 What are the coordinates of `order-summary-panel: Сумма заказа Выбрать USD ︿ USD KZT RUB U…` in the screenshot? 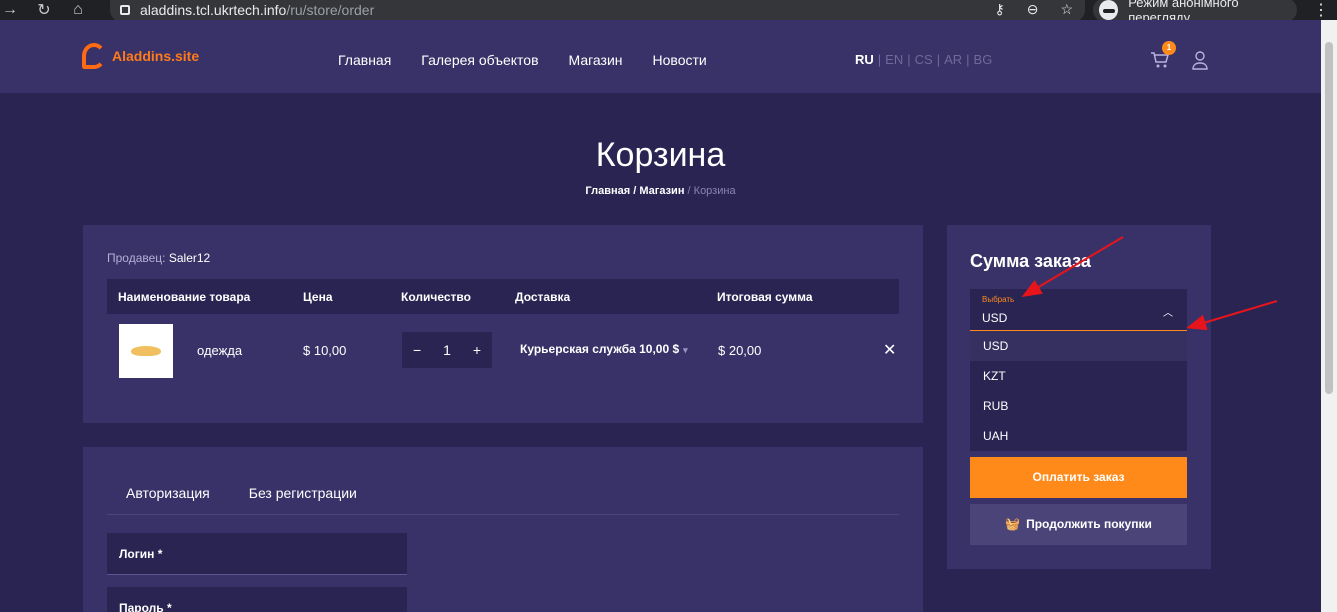 It's located at (1079, 397).